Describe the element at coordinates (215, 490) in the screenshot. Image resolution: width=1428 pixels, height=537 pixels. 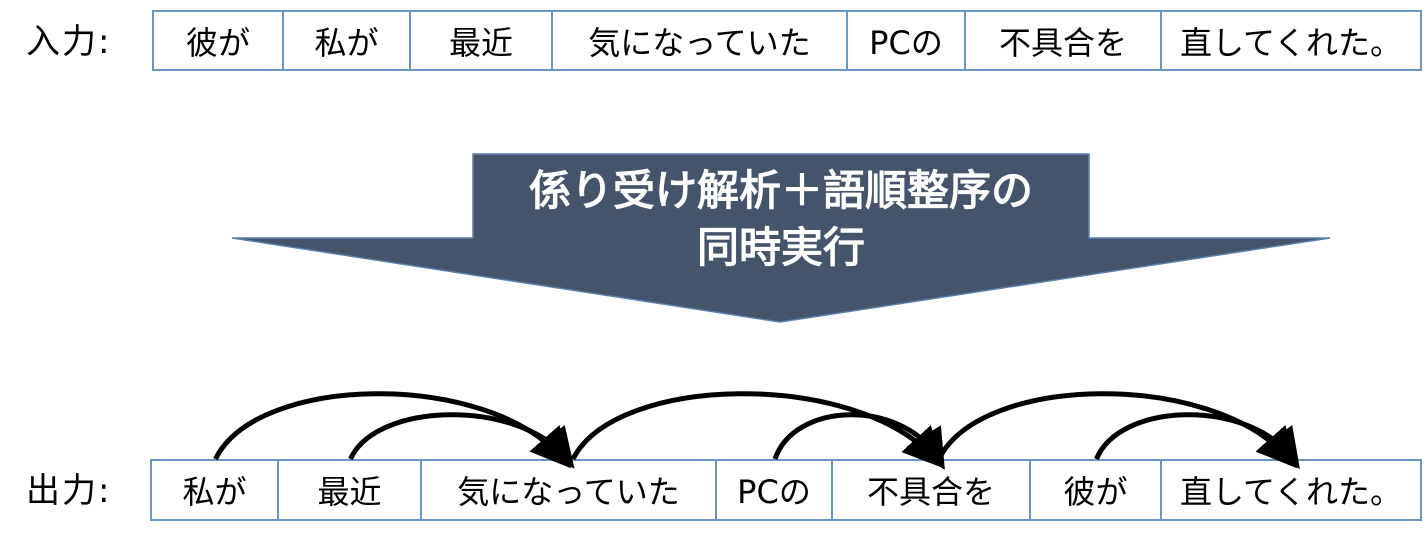
I see `output-token: 私が` at that location.